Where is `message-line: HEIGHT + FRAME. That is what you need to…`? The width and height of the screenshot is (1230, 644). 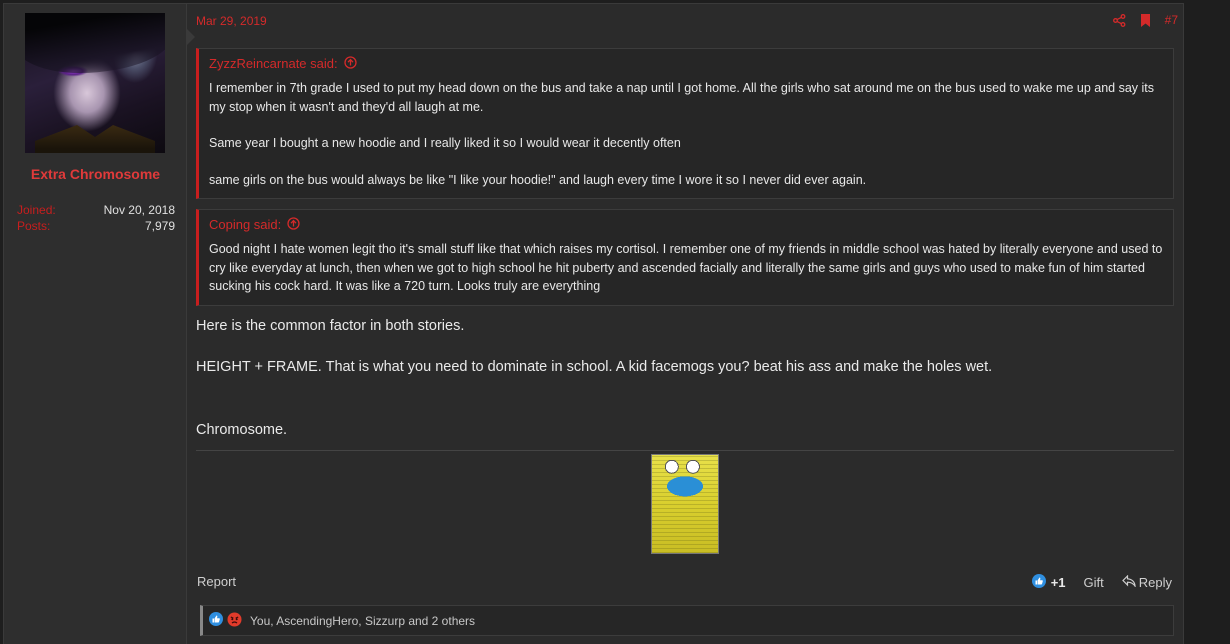
message-line: HEIGHT + FRAME. That is what you need to… is located at coordinates (594, 367).